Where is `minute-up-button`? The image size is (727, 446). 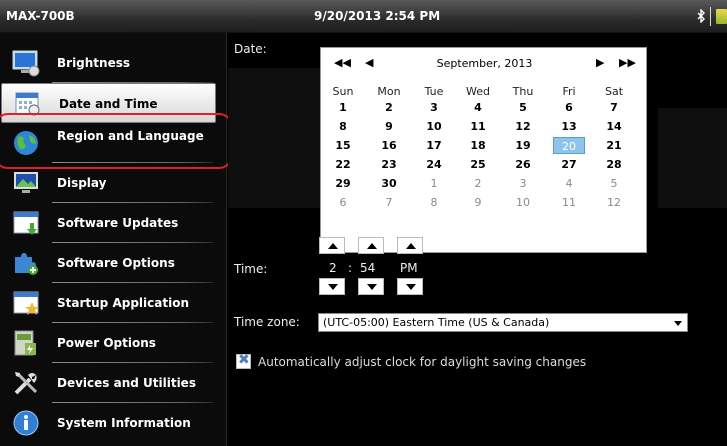
minute-up-button is located at coordinates (371, 245).